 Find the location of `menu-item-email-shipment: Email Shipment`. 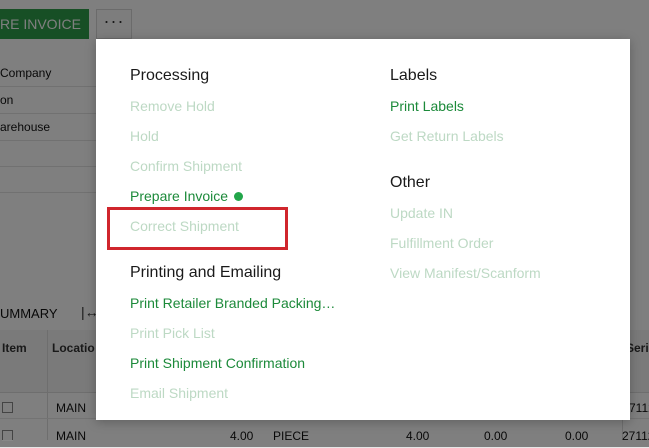

menu-item-email-shipment: Email Shipment is located at coordinates (179, 393).